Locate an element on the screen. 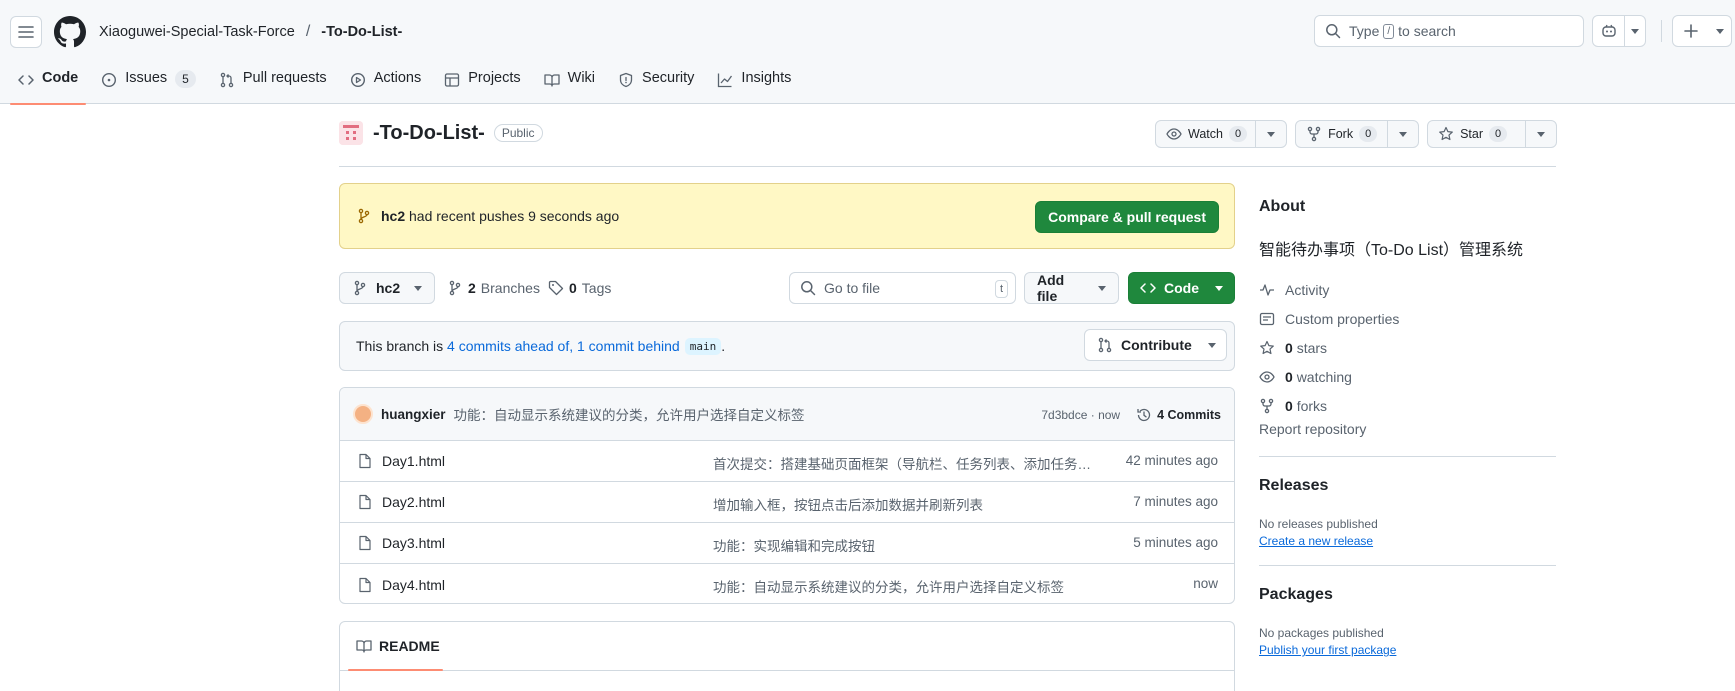 This screenshot has width=1735, height=691. star-button: Star 0 is located at coordinates (1477, 134).